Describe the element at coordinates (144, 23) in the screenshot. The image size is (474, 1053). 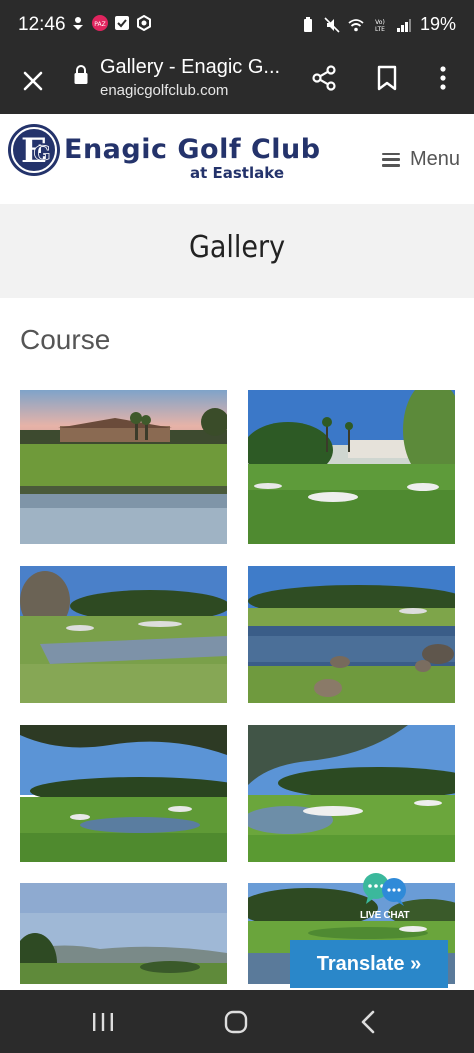
I see `hex-icon` at that location.